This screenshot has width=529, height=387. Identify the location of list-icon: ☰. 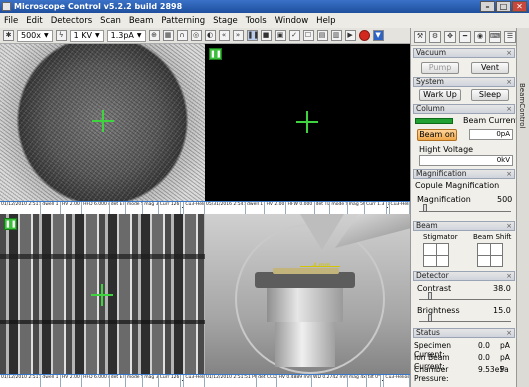
(510, 36).